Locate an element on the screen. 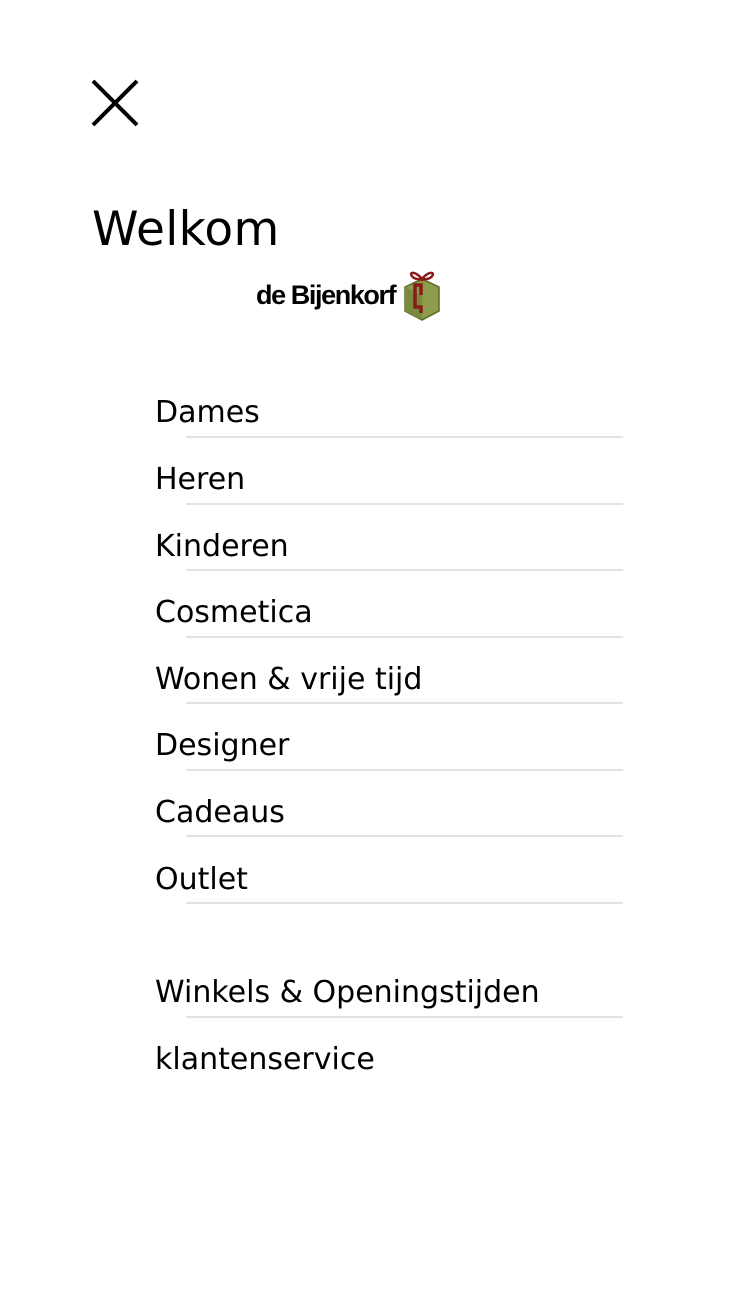 This screenshot has height=1298, width=730. menu-item-designer: Designer is located at coordinates (390, 746).